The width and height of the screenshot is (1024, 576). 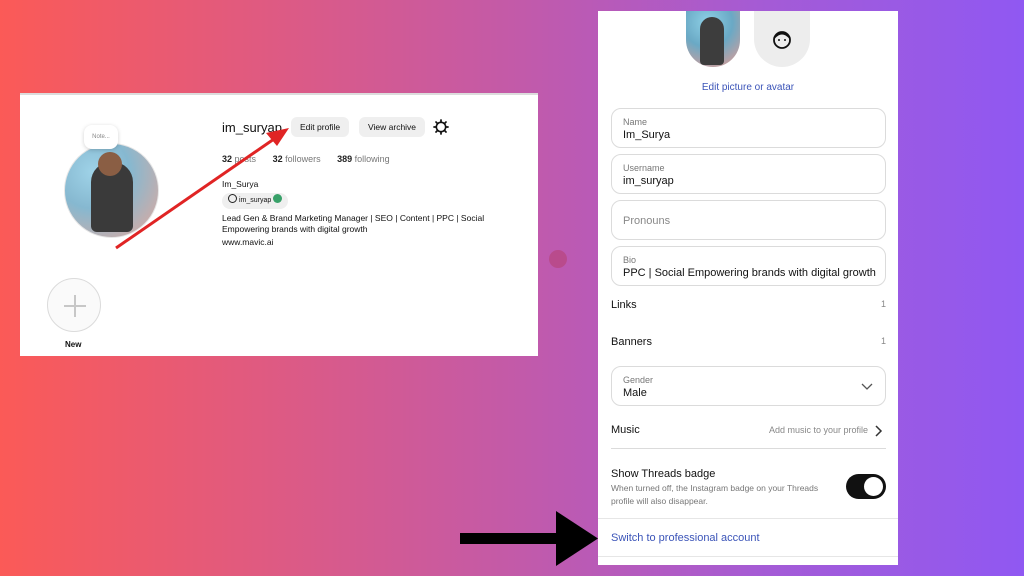 What do you see at coordinates (344, 159) in the screenshot?
I see `following-count: 389` at bounding box center [344, 159].